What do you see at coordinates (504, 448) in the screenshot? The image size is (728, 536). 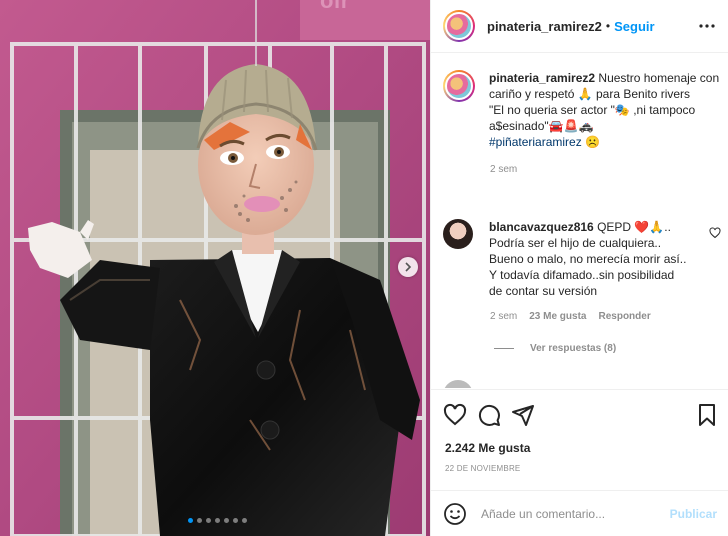 I see `likes-label: Me gusta` at bounding box center [504, 448].